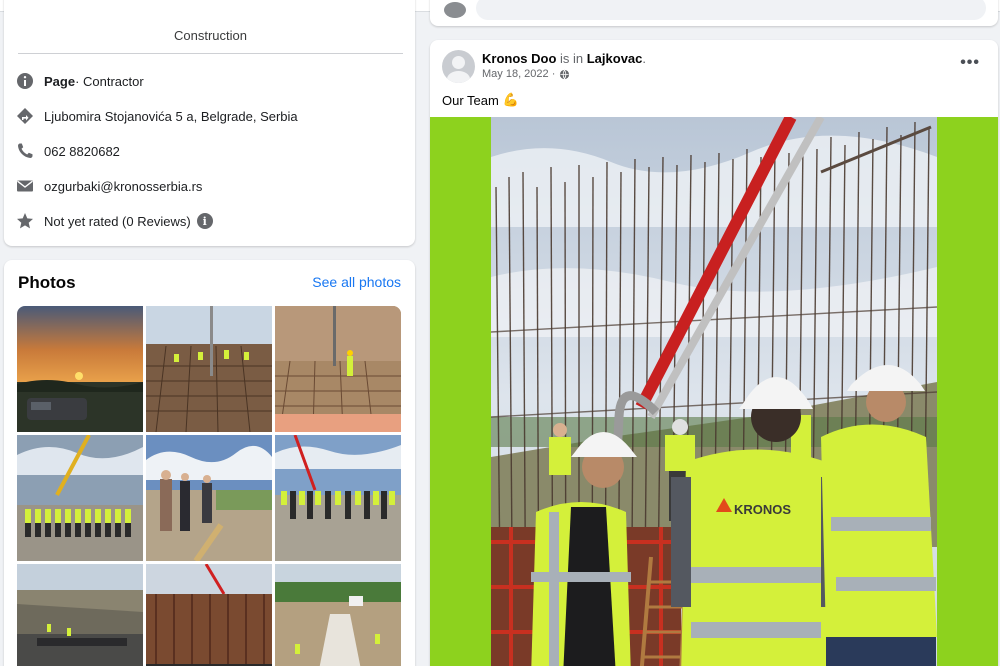  I want to click on photo-thumbnail-crane-team, so click(80, 498).